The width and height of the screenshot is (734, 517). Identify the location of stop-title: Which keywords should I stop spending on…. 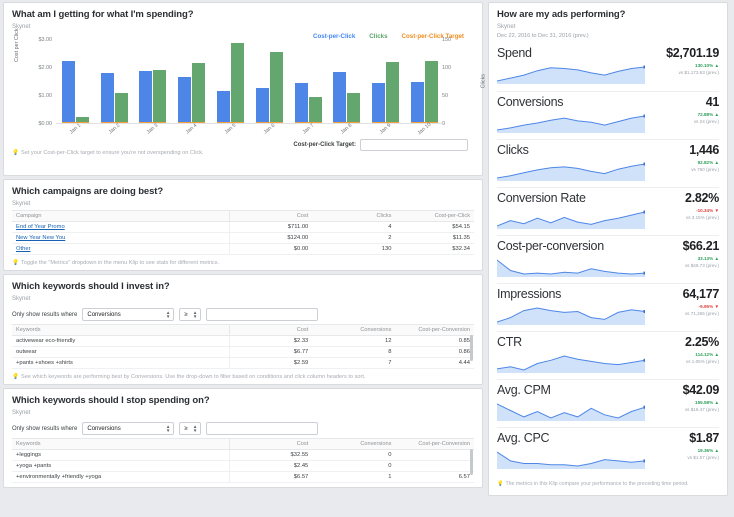
(111, 400).